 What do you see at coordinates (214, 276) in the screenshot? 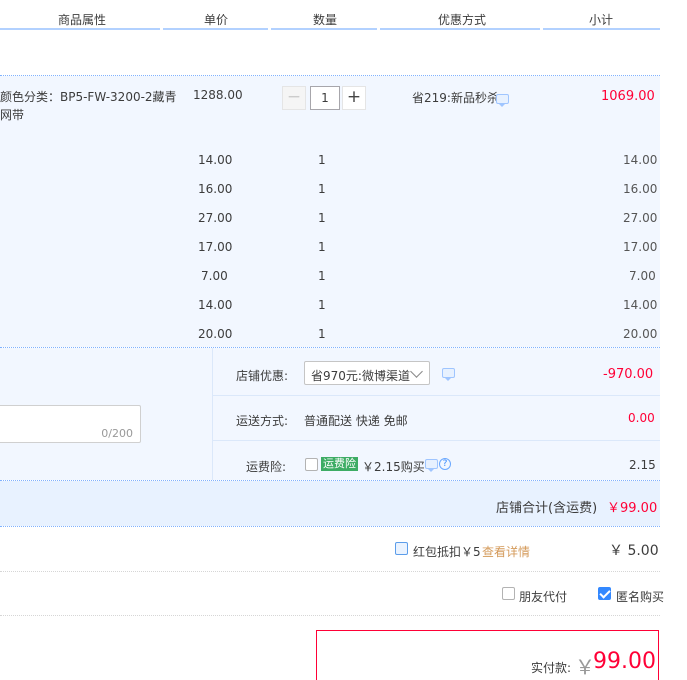
I see `subitem-price: 7.00` at bounding box center [214, 276].